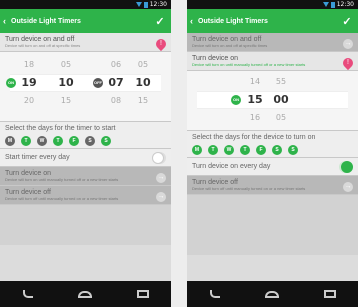  I want to click on time-picker: ON 14 15 16 55 00 05, so click(272, 101).